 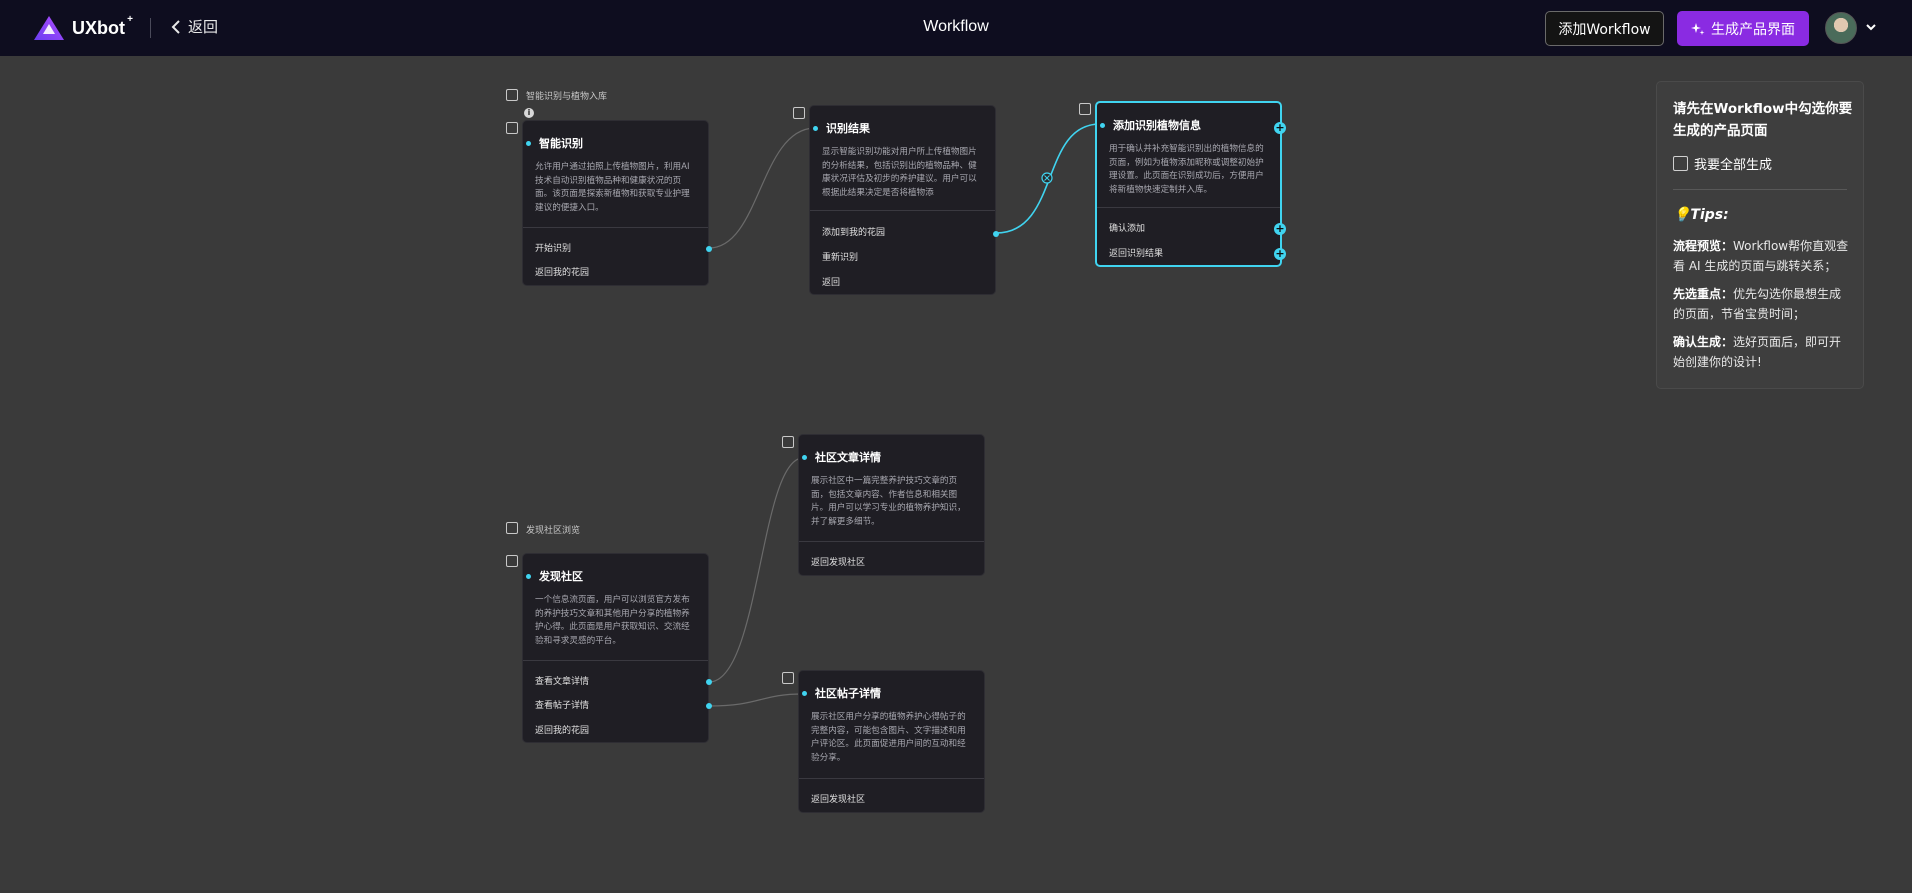 What do you see at coordinates (799, 113) in the screenshot?
I see `card-identify-result-checkbox` at bounding box center [799, 113].